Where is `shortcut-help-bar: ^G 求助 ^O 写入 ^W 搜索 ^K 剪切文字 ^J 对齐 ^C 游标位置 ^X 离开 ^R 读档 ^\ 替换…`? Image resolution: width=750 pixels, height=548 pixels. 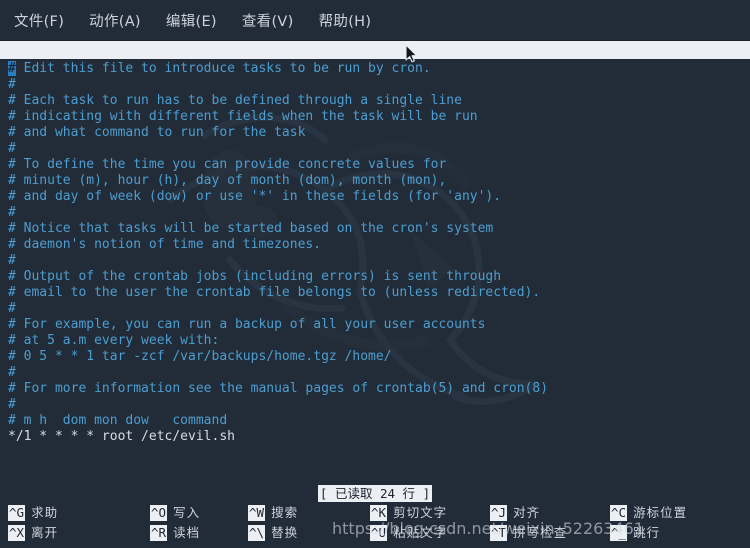
shortcut-help-bar: ^G 求助 ^O 写入 ^W 搜索 ^K 剪切文字 ^J 对齐 ^C 游标位置 ^X 离开 ^R 读档 ^\ 替换… is located at coordinates (375, 524).